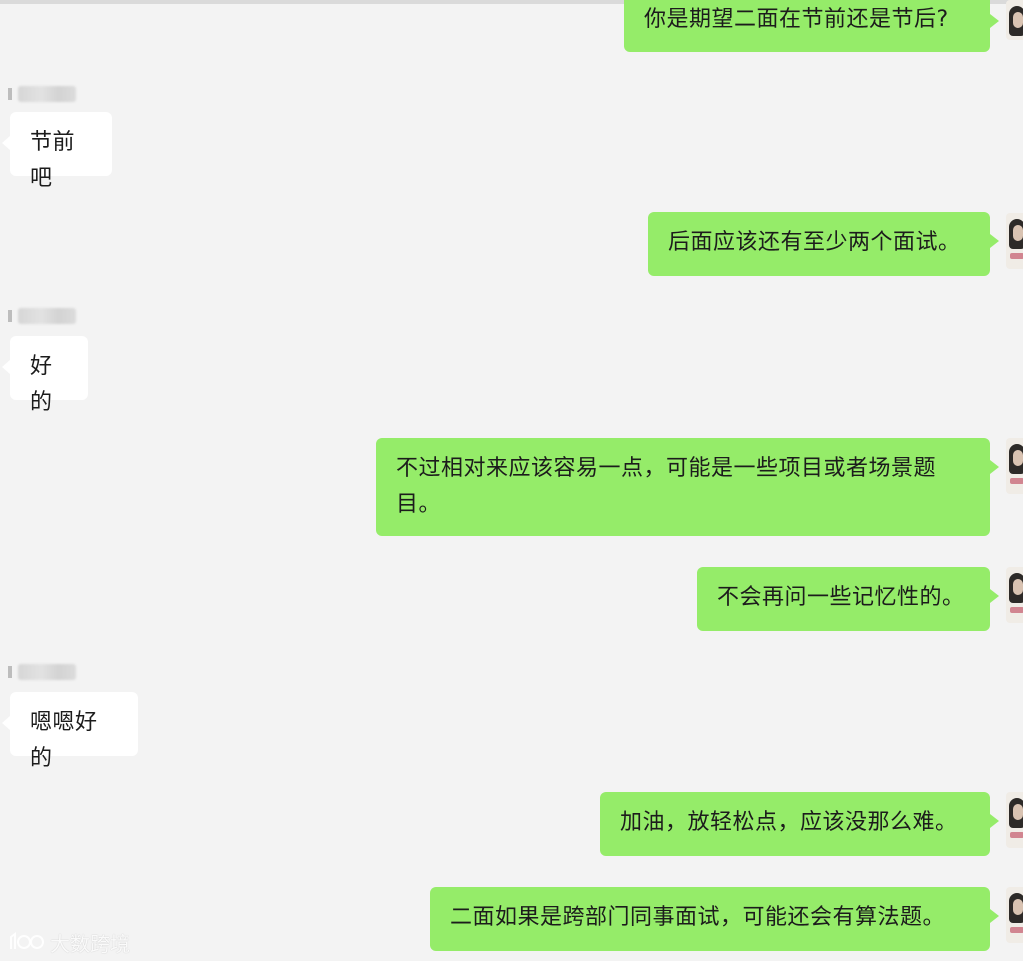 The height and width of the screenshot is (961, 1023). Describe the element at coordinates (789, 822) in the screenshot. I see `message-text: 加油，放轻松点，应该没那么难。` at that location.